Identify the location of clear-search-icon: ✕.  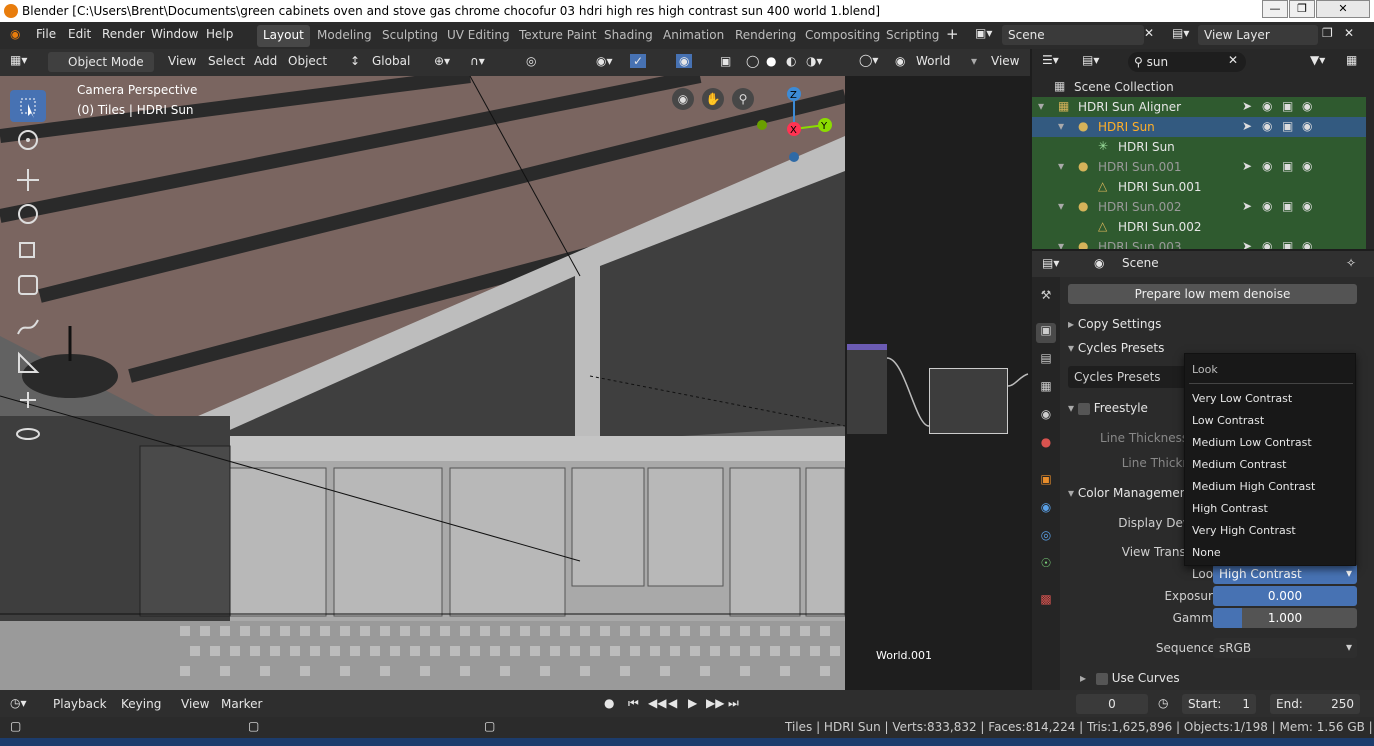
(1233, 60).